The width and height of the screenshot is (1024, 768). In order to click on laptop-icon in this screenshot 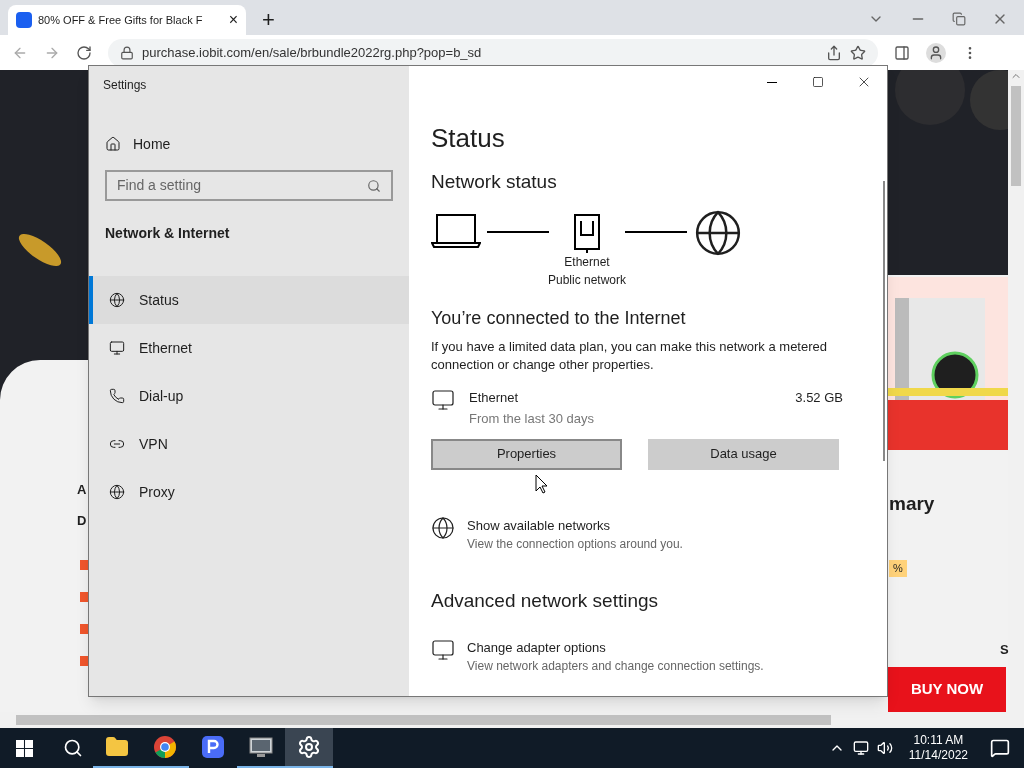, I will do `click(456, 230)`.